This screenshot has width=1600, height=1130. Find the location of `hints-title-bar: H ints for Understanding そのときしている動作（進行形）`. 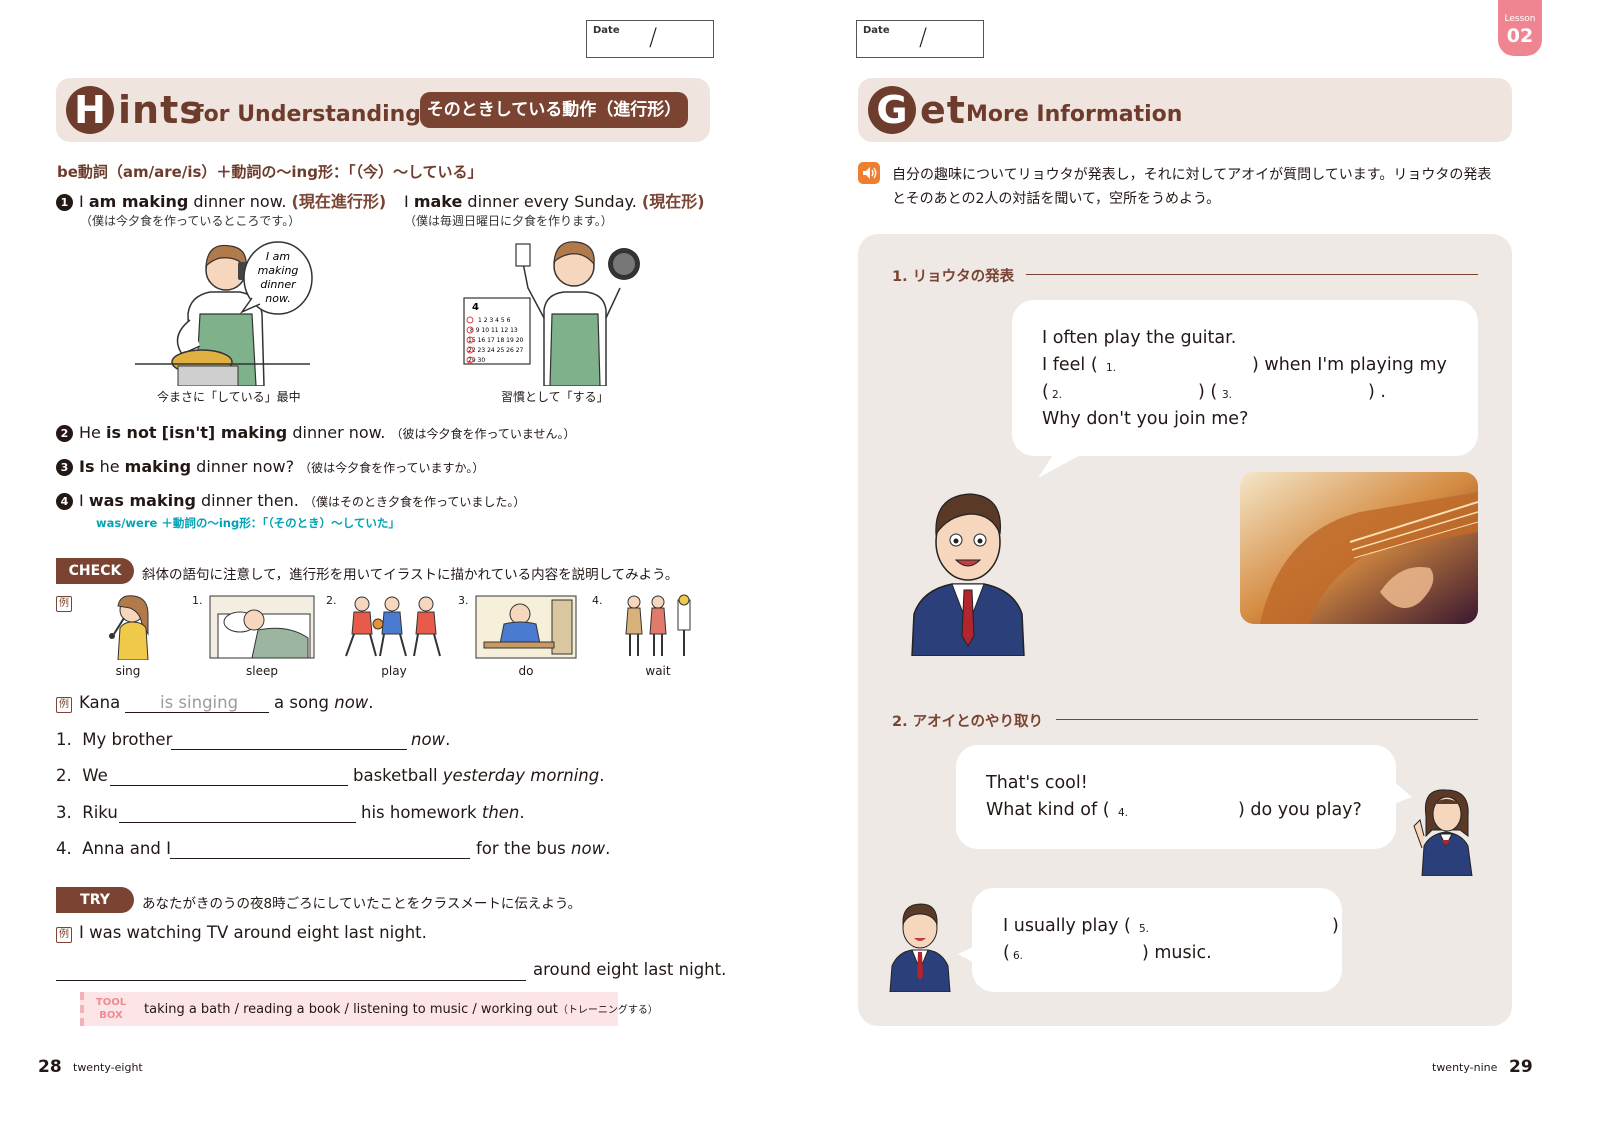

hints-title-bar: H ints for Understanding そのときしている動作（進行形） is located at coordinates (383, 110).